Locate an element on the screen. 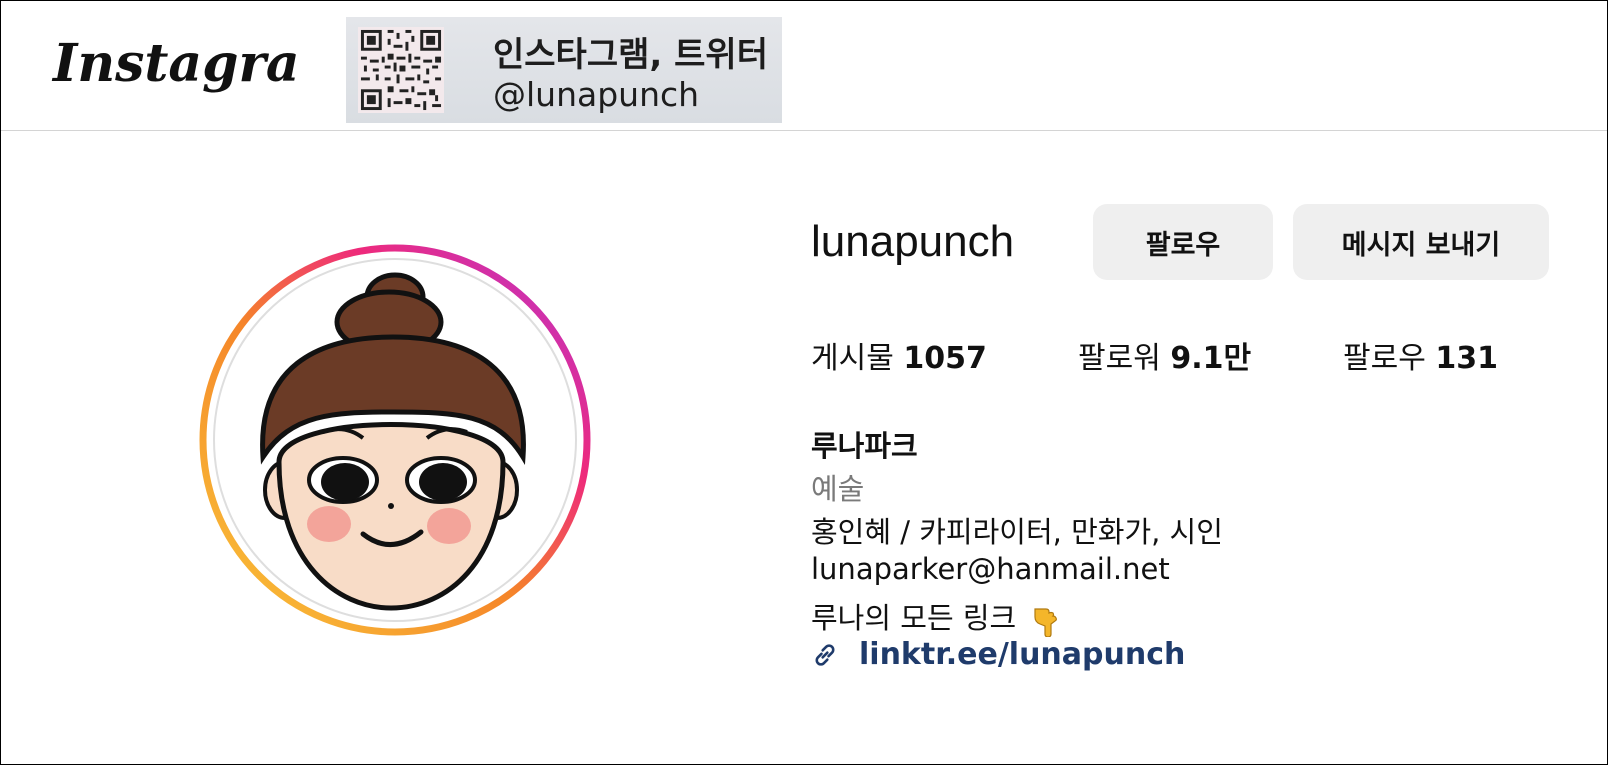 The width and height of the screenshot is (1608, 765). qr-banner: 인스타그램, 트위터 @lunapunch is located at coordinates (564, 70).